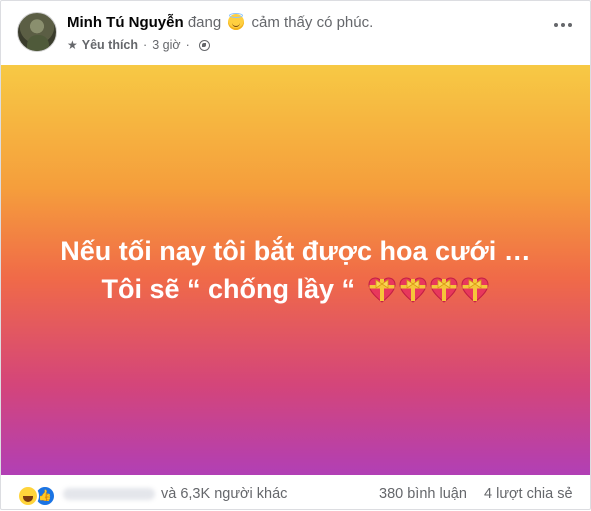 This screenshot has width=591, height=511. Describe the element at coordinates (313, 22) in the screenshot. I see `feeling-text: cảm thấy có phúc.` at that location.